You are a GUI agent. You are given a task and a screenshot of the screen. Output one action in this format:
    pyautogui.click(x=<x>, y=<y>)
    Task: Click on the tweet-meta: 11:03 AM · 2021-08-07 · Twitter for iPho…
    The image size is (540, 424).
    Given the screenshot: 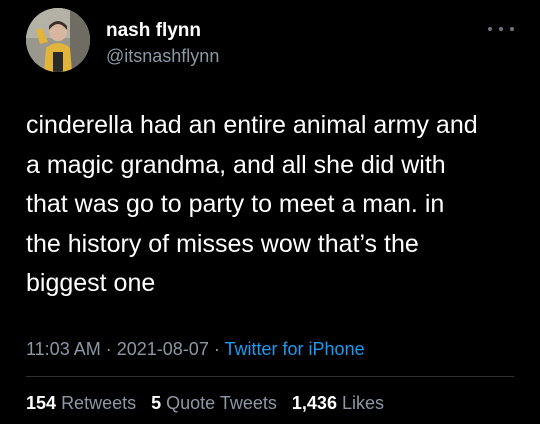 What is the action you would take?
    pyautogui.click(x=195, y=349)
    